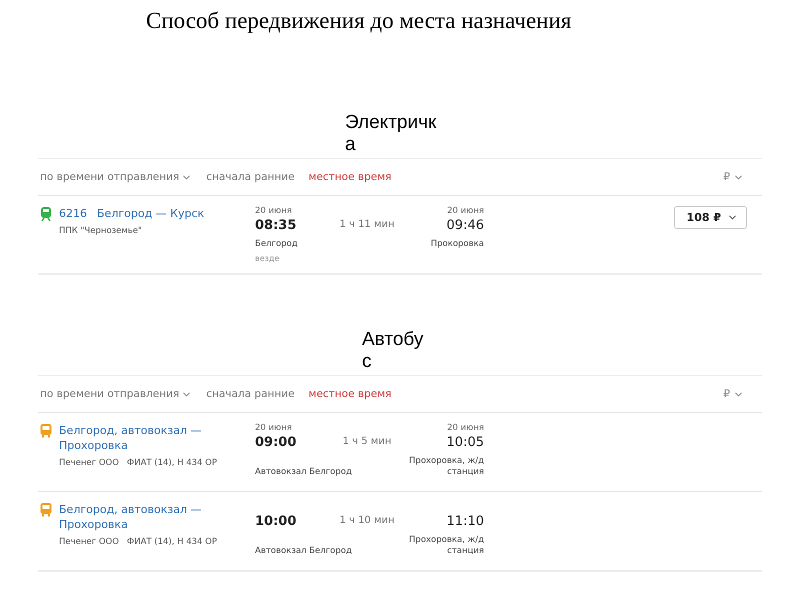  What do you see at coordinates (100, 231) in the screenshot?
I see `carrier-text: ППК "Черноземье"` at bounding box center [100, 231].